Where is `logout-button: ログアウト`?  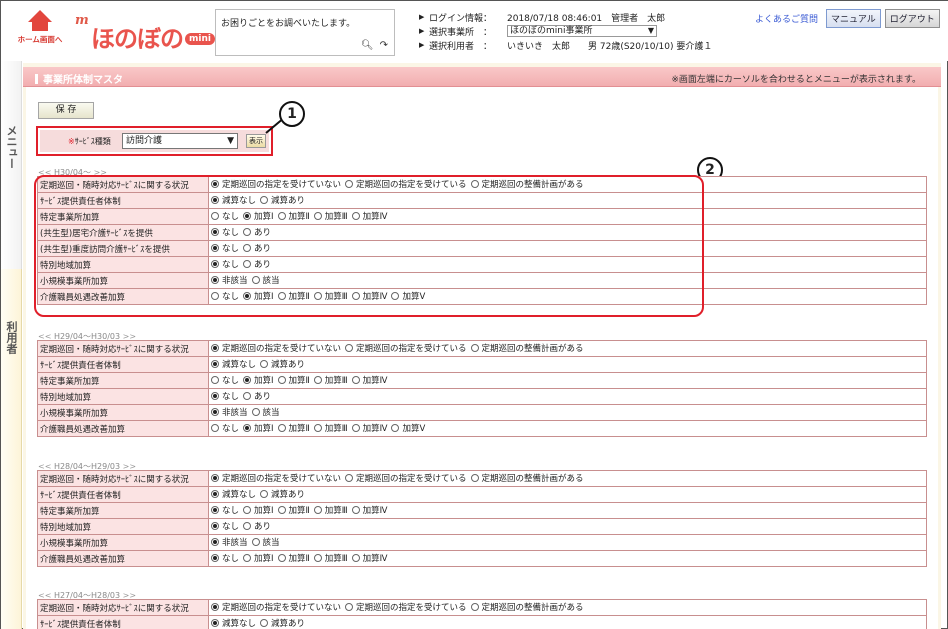
logout-button: ログアウト is located at coordinates (912, 18).